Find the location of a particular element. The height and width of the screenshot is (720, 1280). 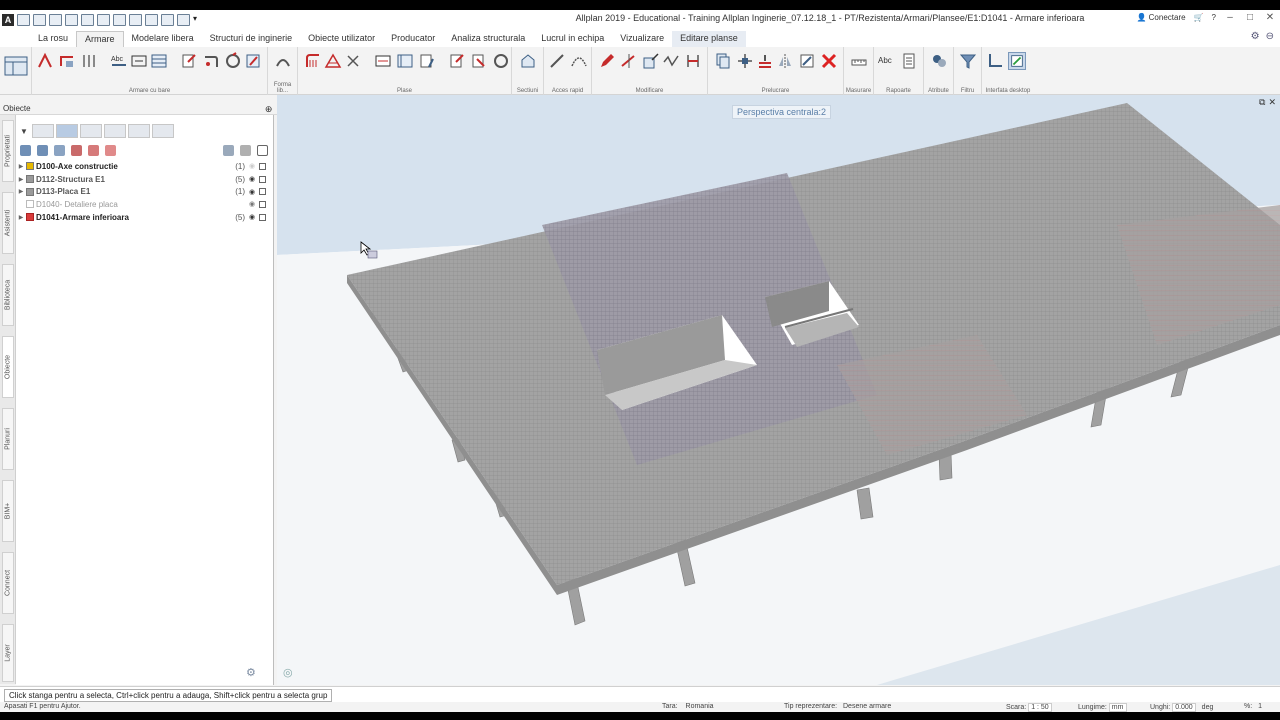

tab-producator: Producator is located at coordinates (413, 39).